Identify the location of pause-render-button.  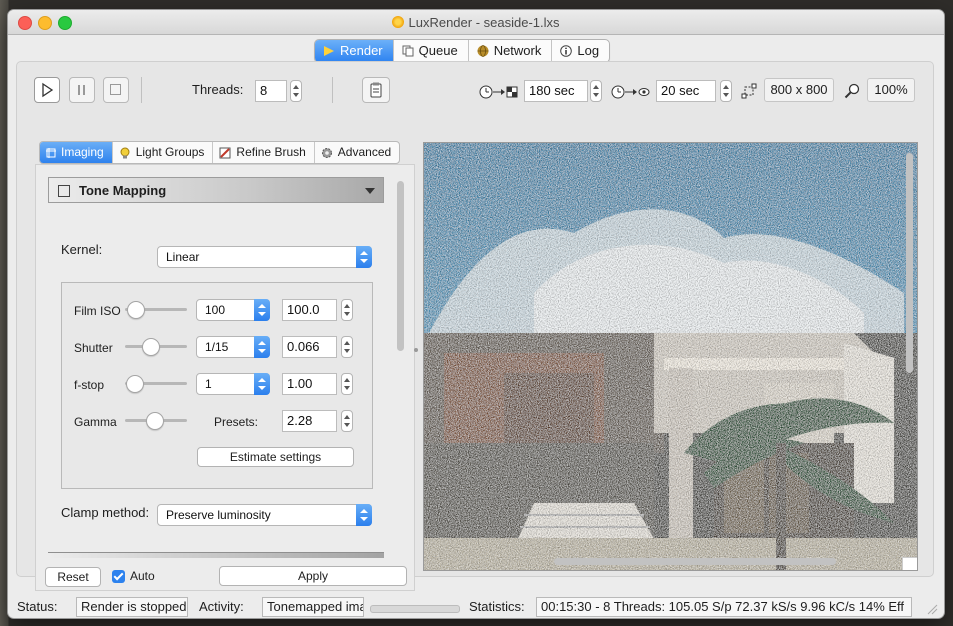
(82, 90).